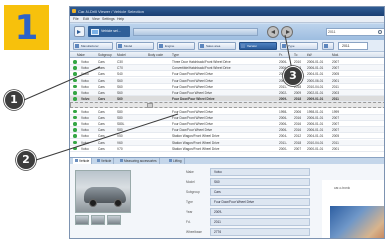 Image resolution: width=385 pixels, height=241 pixels. What do you see at coordinates (107, 137) in the screenshot?
I see `callout-2-line` at bounding box center [107, 137].